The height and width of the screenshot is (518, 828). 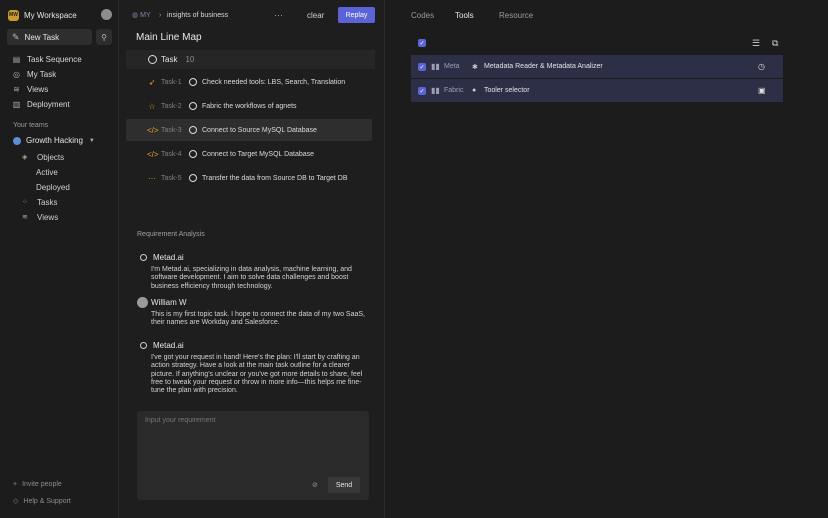 What do you see at coordinates (516, 15) in the screenshot?
I see `tab-resource: Resource` at bounding box center [516, 15].